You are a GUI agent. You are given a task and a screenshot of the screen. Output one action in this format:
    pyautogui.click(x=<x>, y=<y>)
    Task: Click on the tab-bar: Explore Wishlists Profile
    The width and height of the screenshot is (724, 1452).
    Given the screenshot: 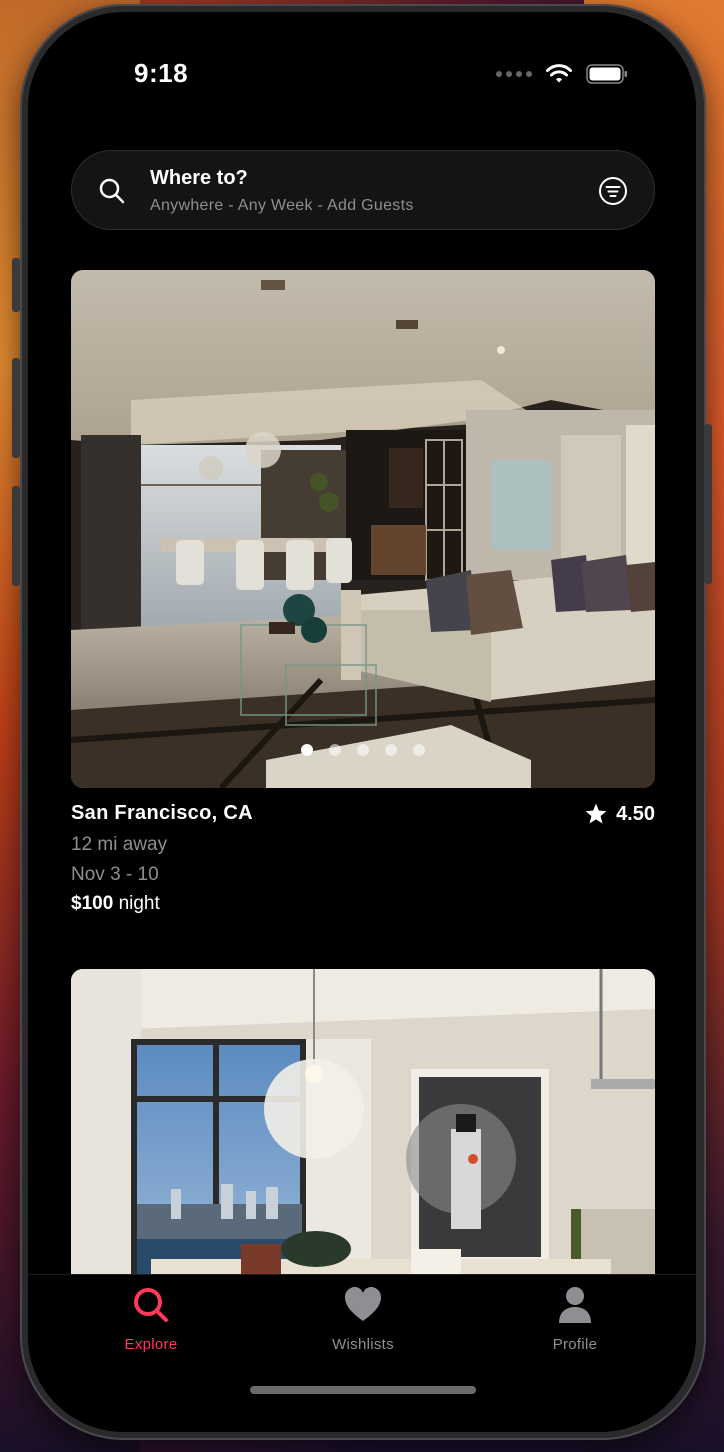 What is the action you would take?
    pyautogui.click(x=362, y=1353)
    